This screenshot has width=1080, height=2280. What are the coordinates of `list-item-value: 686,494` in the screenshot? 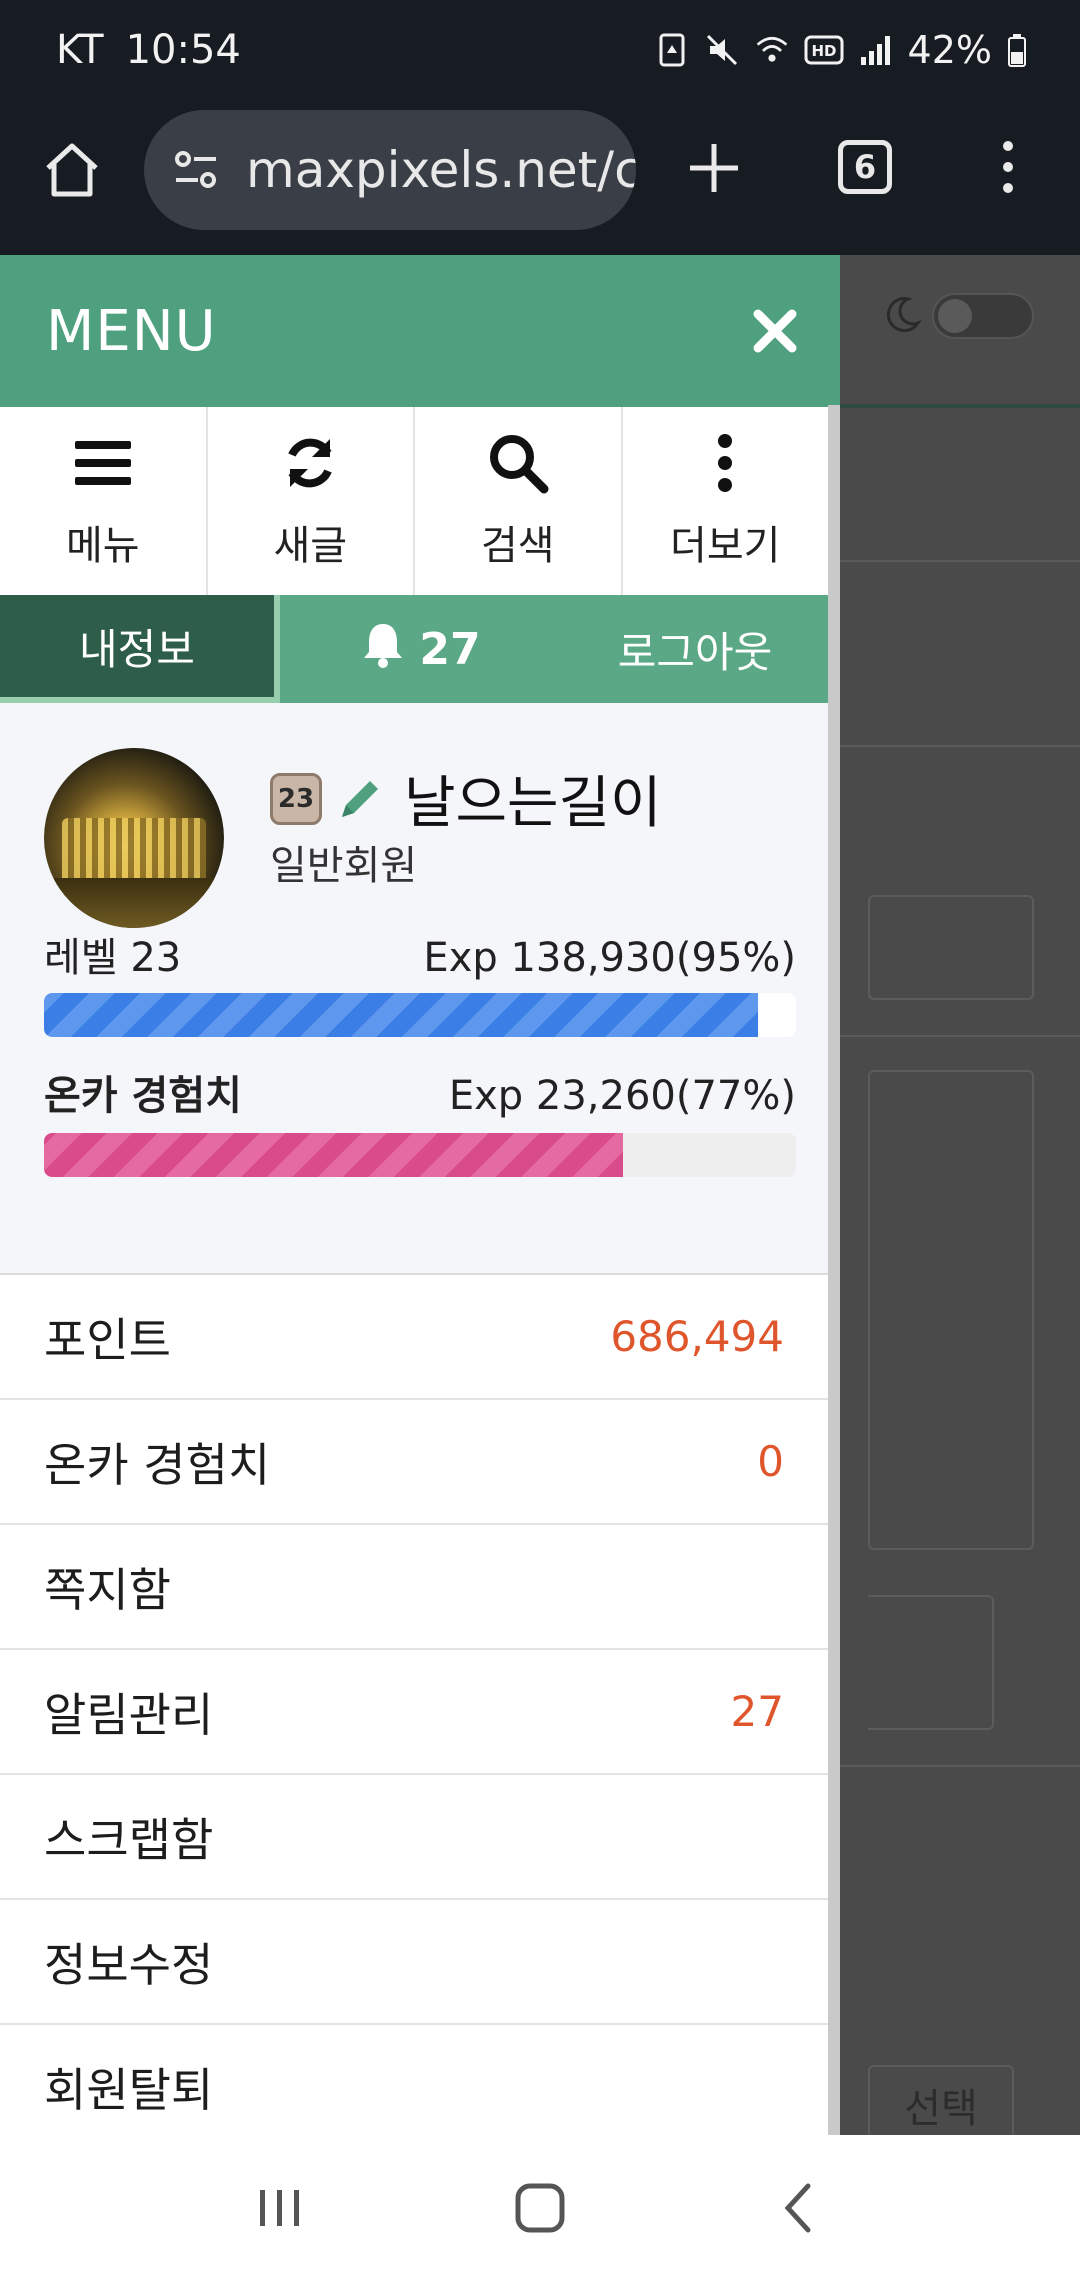 It's located at (697, 1336).